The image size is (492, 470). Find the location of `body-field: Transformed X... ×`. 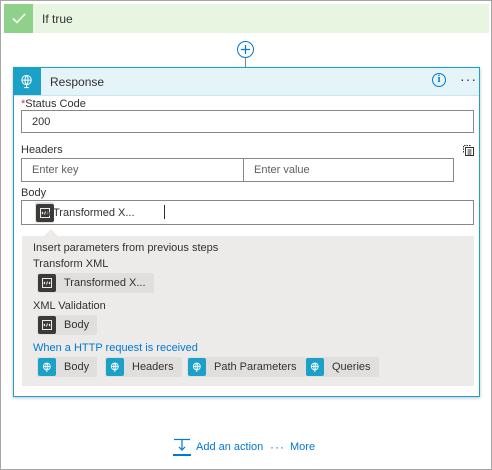

body-field: Transformed X... × is located at coordinates (247, 212).